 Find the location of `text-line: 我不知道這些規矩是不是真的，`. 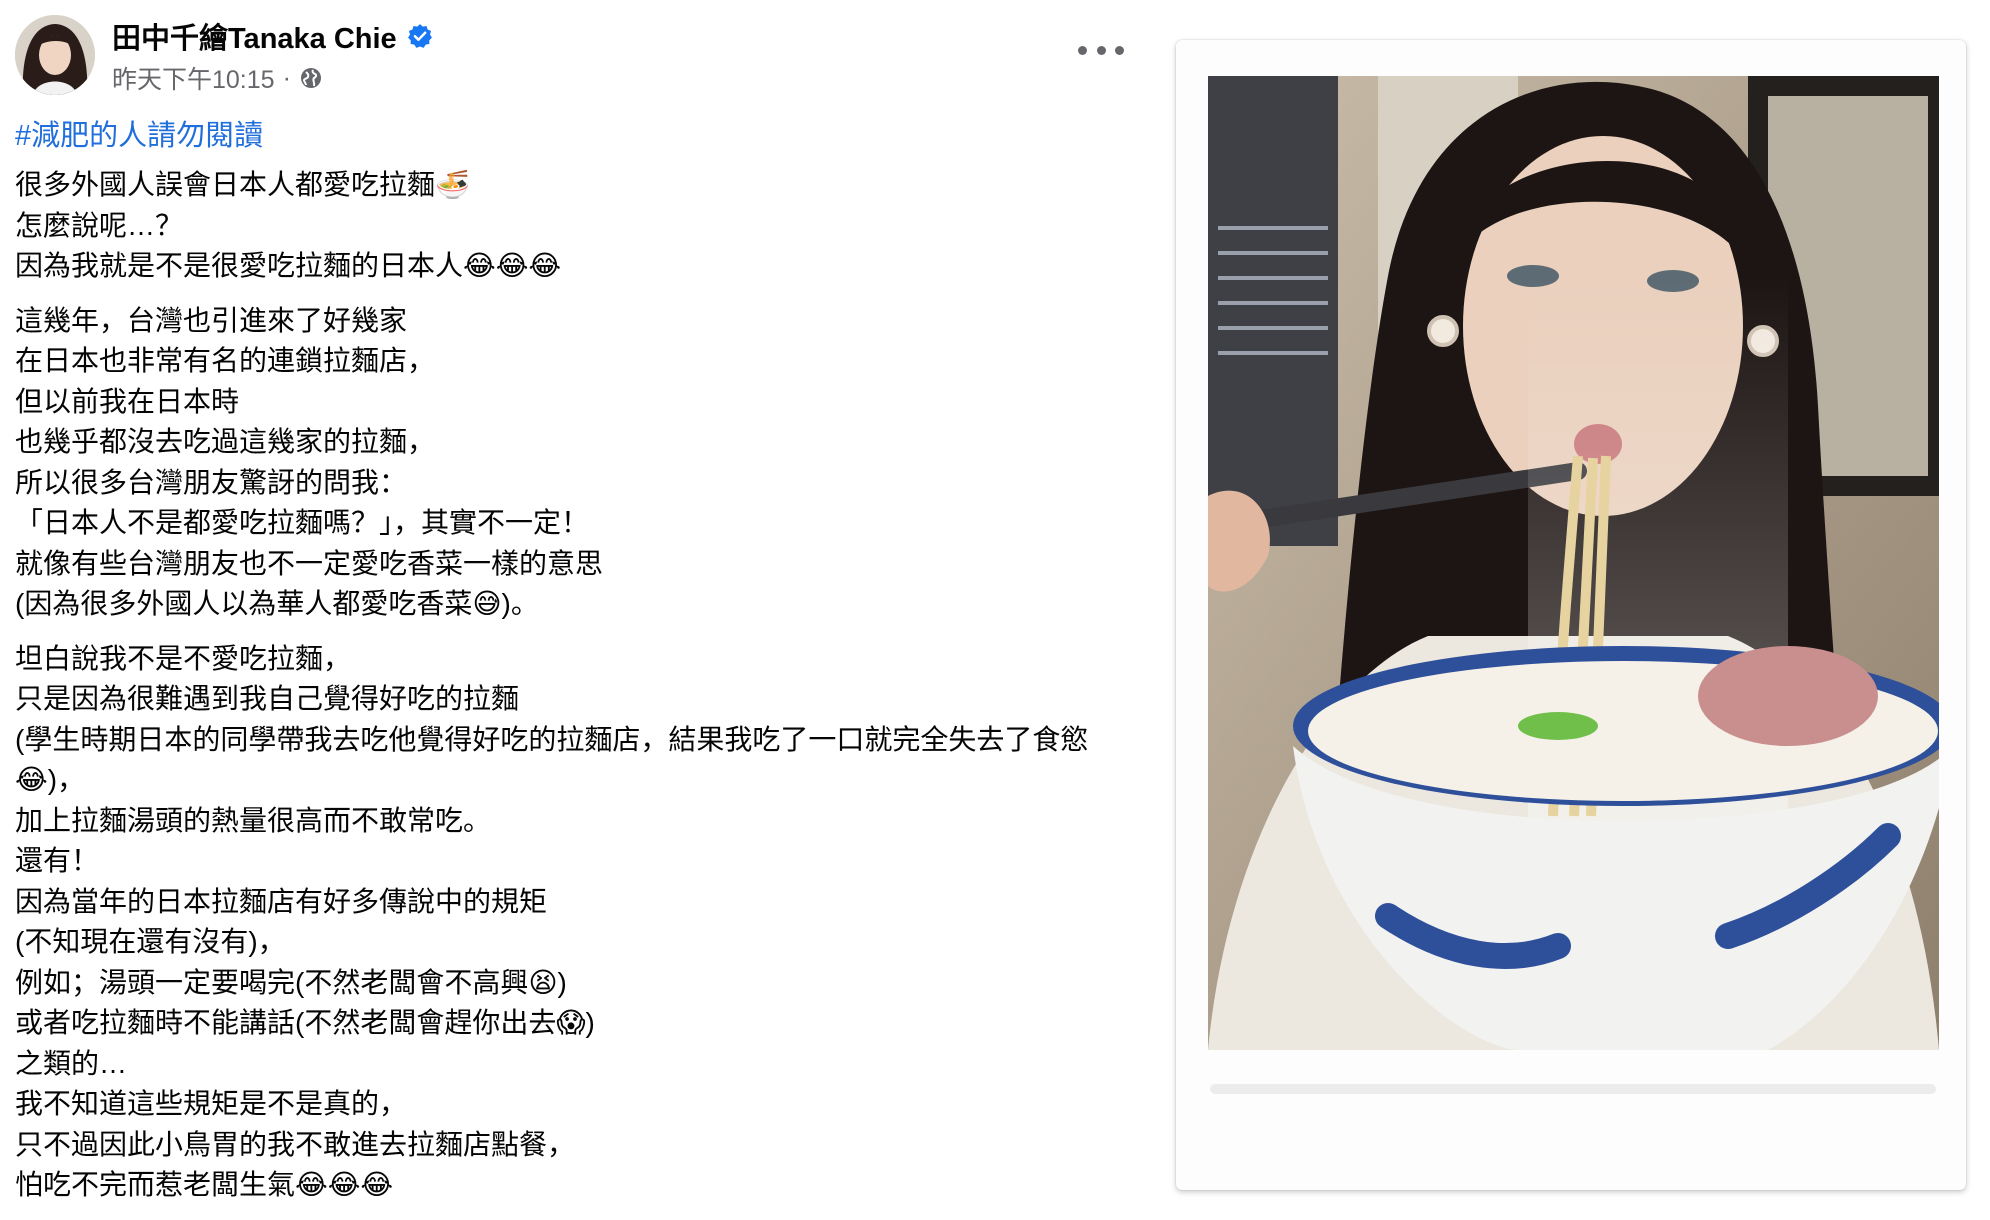

text-line: 我不知道這些規矩是不是真的， is located at coordinates (211, 1103).